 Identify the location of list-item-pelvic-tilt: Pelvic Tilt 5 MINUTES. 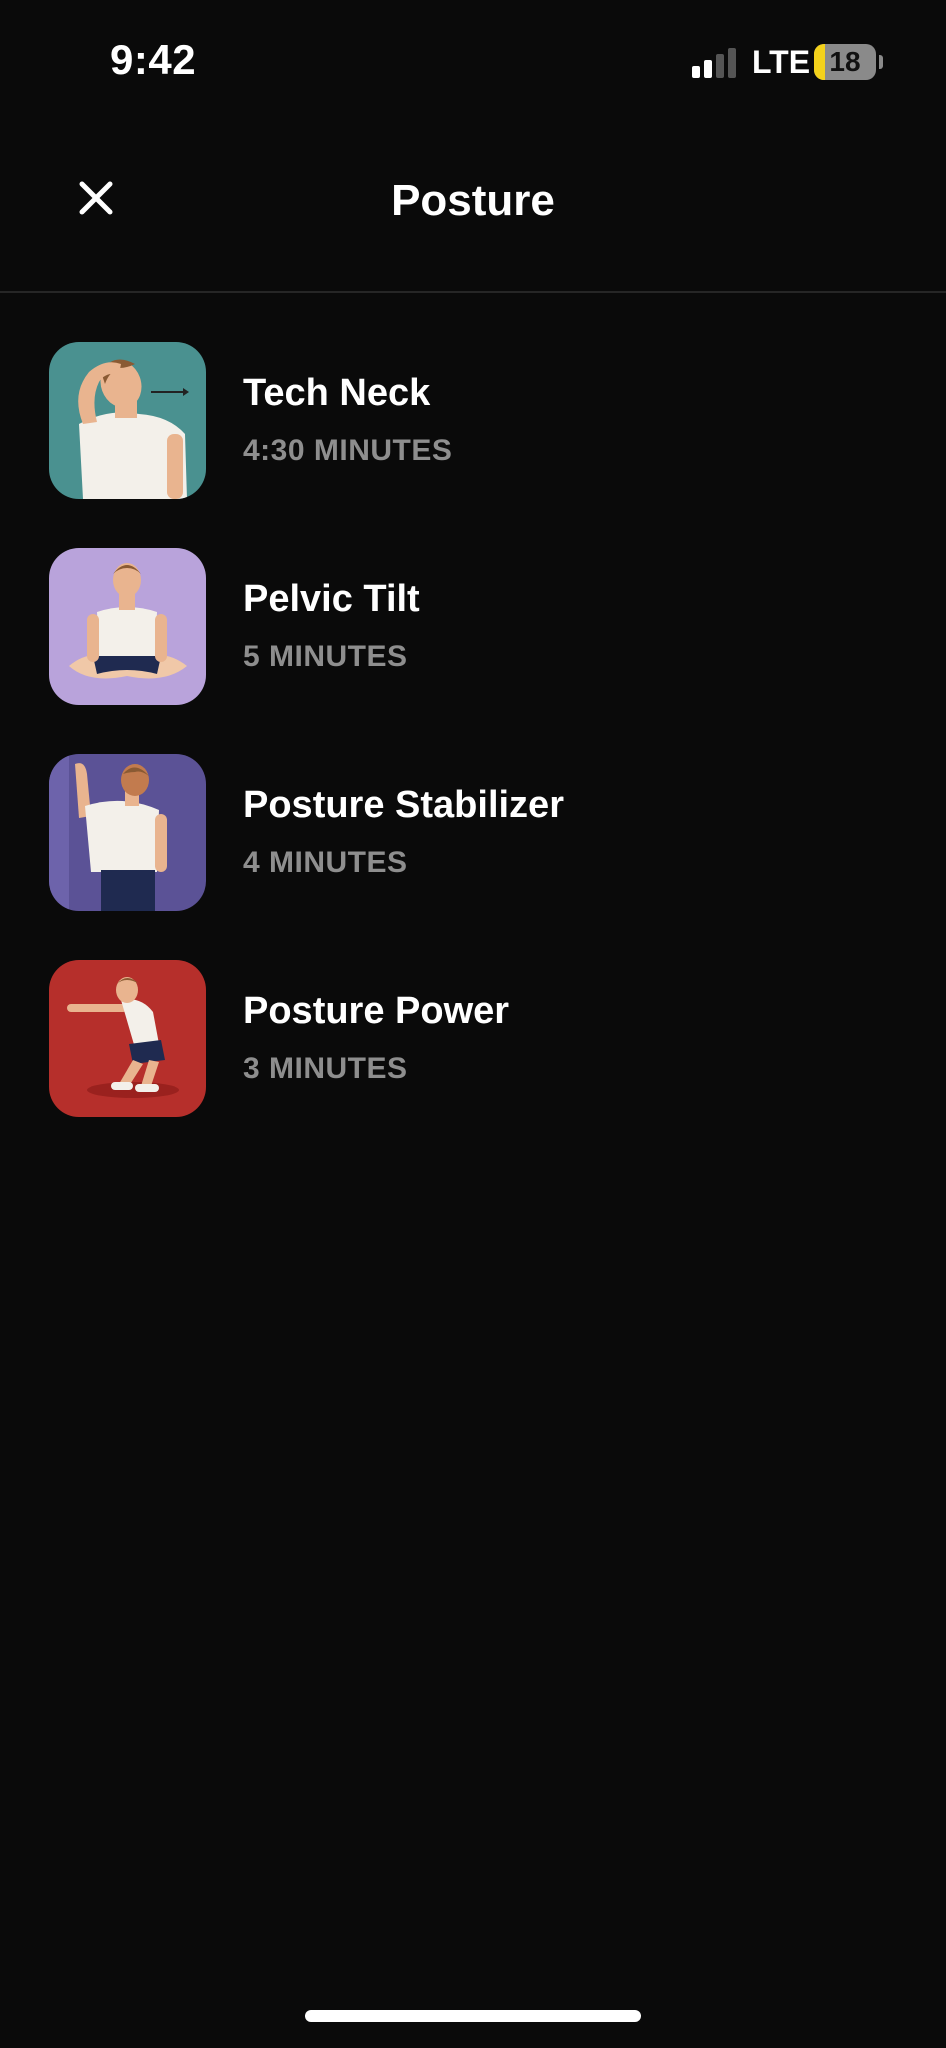
(473, 627).